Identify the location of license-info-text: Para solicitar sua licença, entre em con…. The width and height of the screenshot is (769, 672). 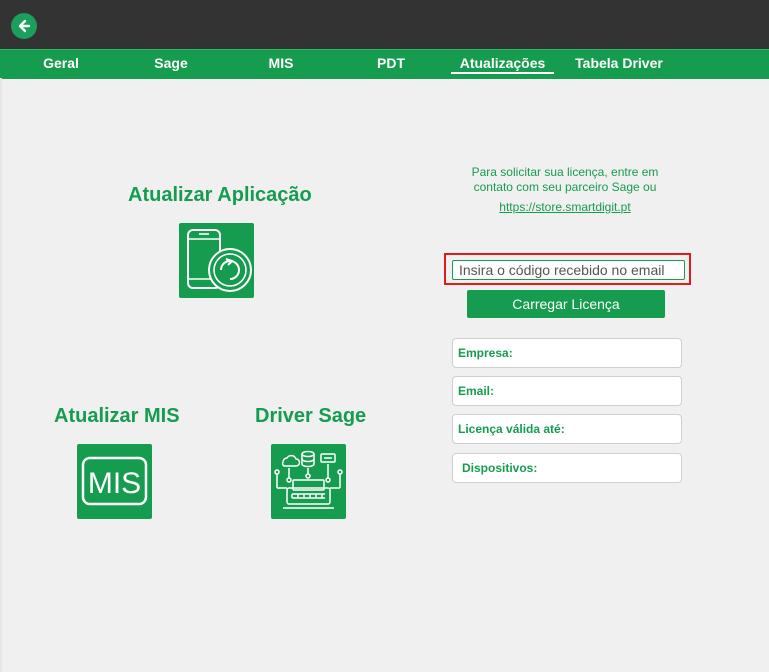
(565, 179).